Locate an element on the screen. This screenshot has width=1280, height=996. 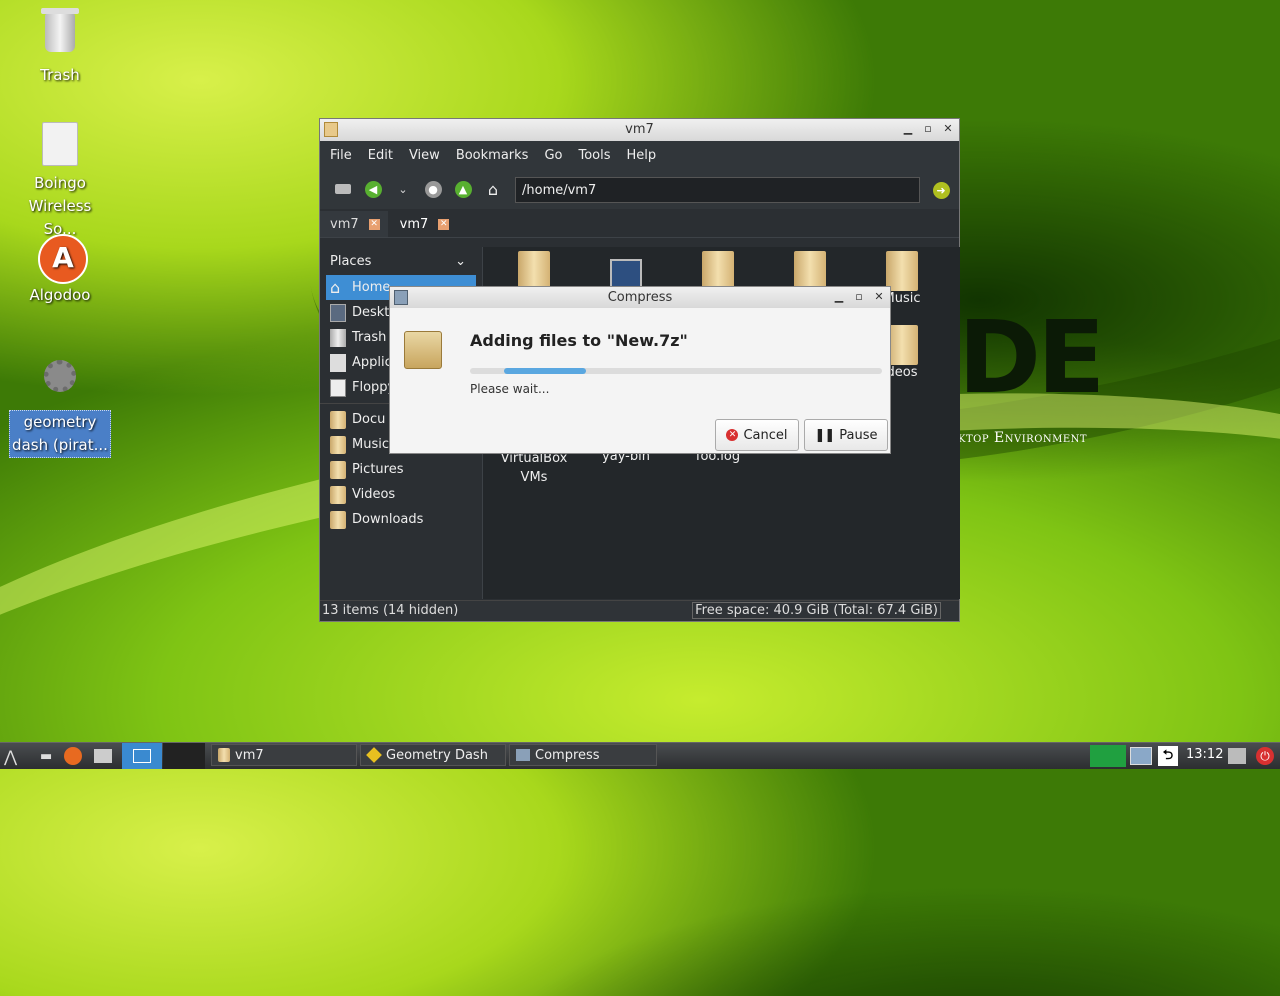
desktop-icon-label: Algodoo is located at coordinates (60, 295).